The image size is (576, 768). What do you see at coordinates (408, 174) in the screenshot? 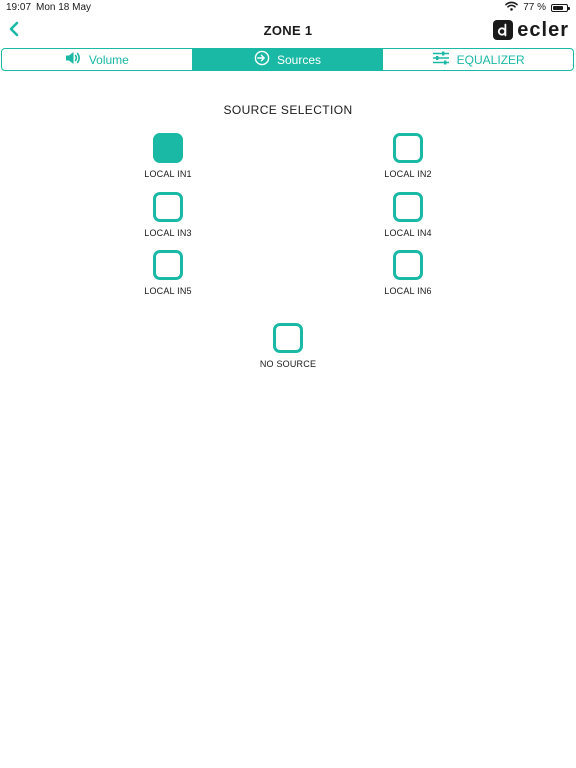
I see `source-label: LOCAL IN2` at bounding box center [408, 174].